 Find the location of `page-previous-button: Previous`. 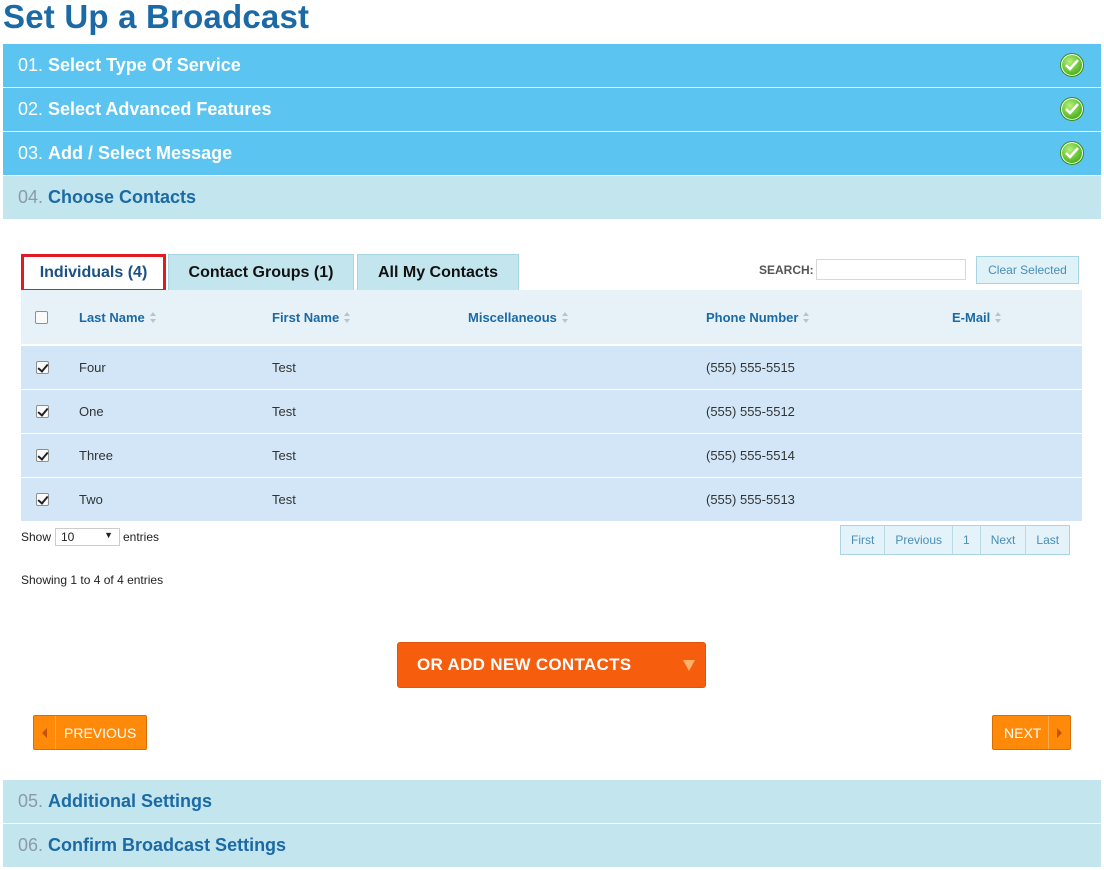

page-previous-button: Previous is located at coordinates (919, 540).